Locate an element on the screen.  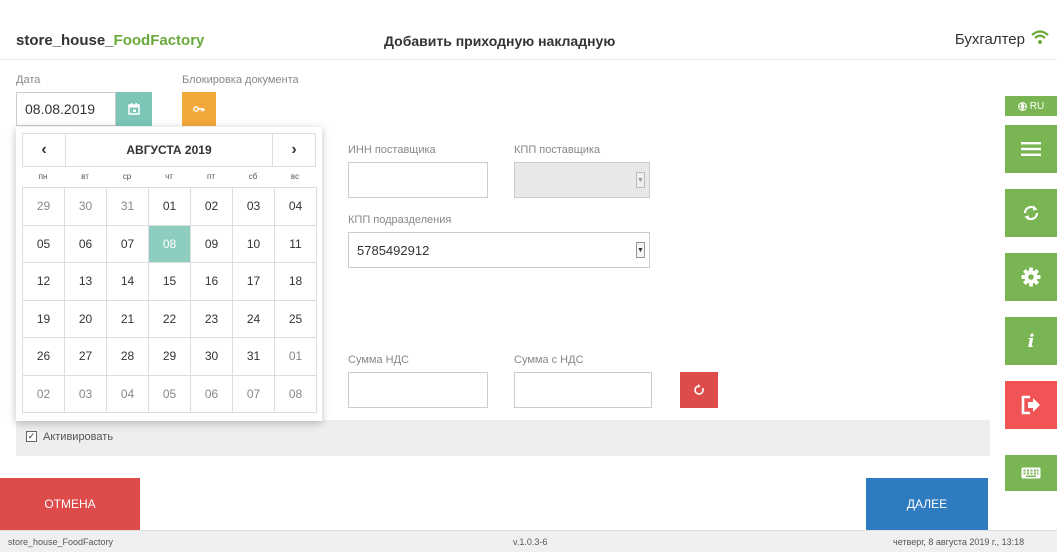
calendar-header: ‹ АВГУСТА 2019 › is located at coordinates (169, 150).